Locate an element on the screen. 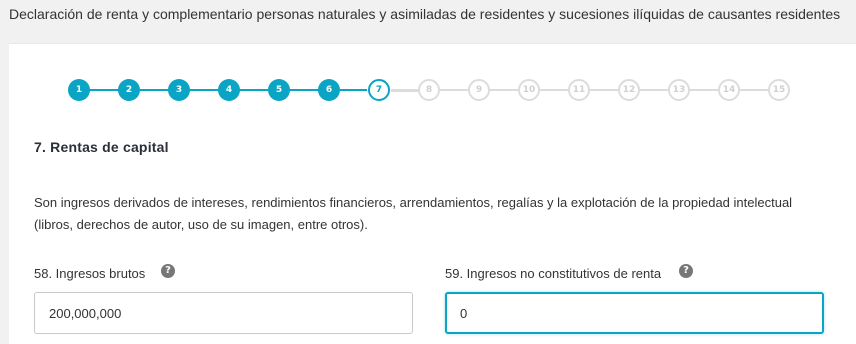 This screenshot has width=856, height=344. step-14: 14 is located at coordinates (729, 90).